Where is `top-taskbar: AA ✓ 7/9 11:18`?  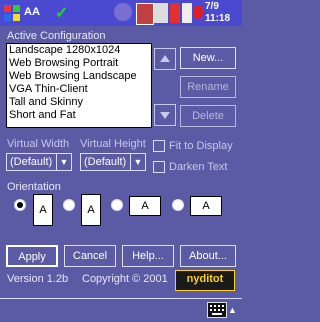 top-taskbar: AA ✓ 7/9 11:18 is located at coordinates (121, 13).